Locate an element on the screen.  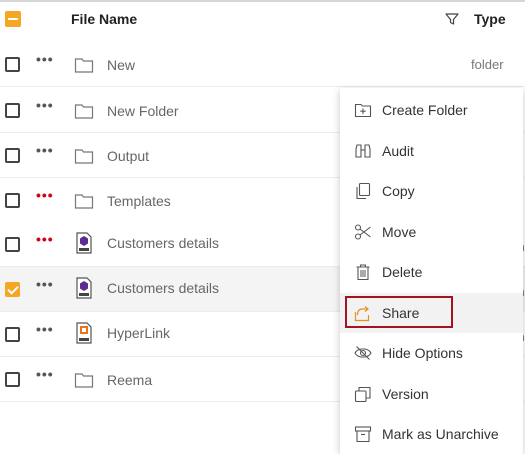
file-name: Reema is located at coordinates (129, 380).